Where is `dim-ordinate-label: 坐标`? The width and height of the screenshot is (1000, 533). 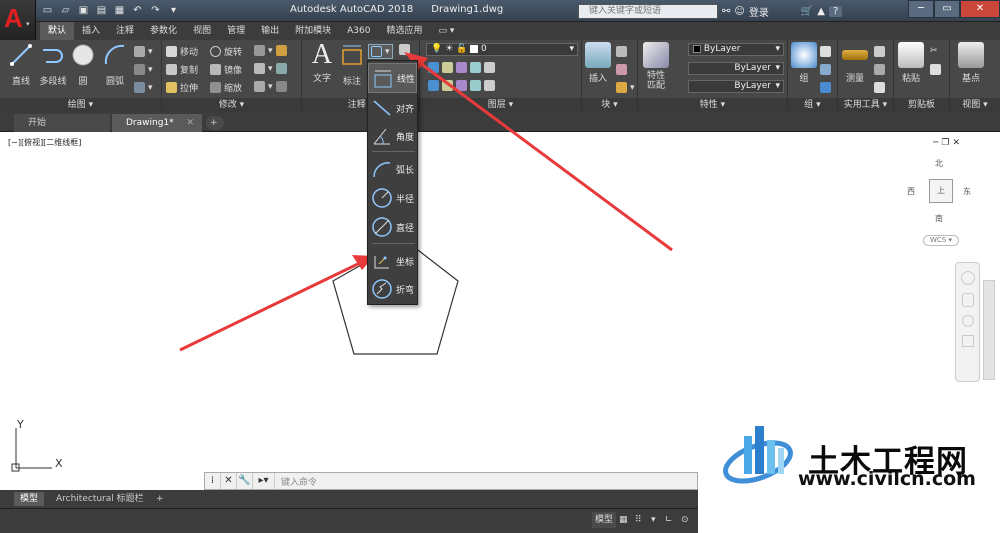
dim-ordinate-label: 坐标 is located at coordinates (405, 262).